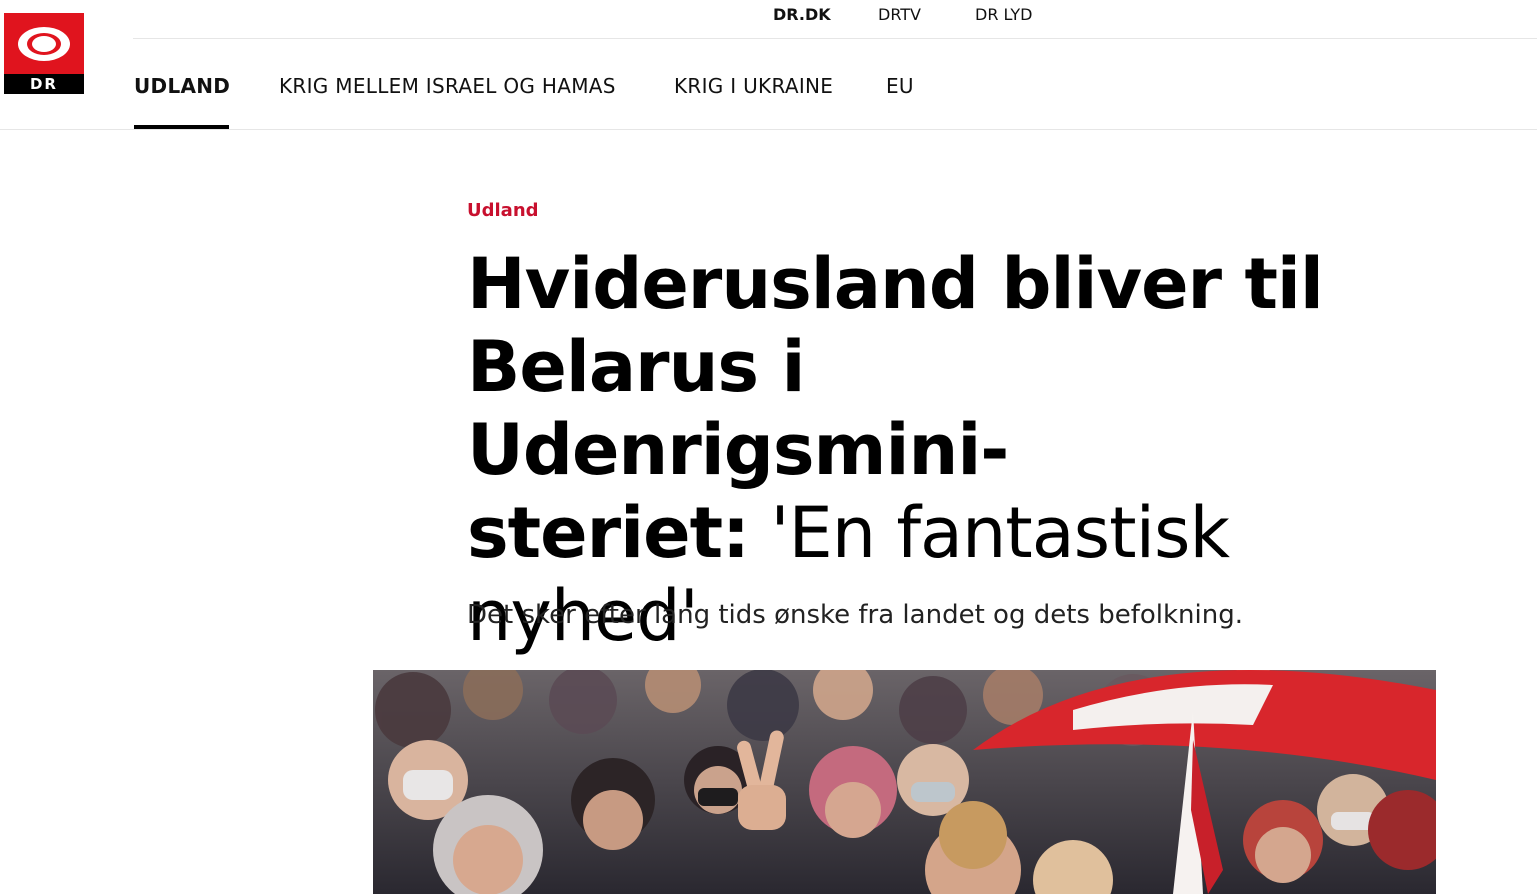  What do you see at coordinates (447, 86) in the screenshot?
I see `section-tab-israel-hamas: KRIG MELLEM ISRAEL OG HAMAS` at bounding box center [447, 86].